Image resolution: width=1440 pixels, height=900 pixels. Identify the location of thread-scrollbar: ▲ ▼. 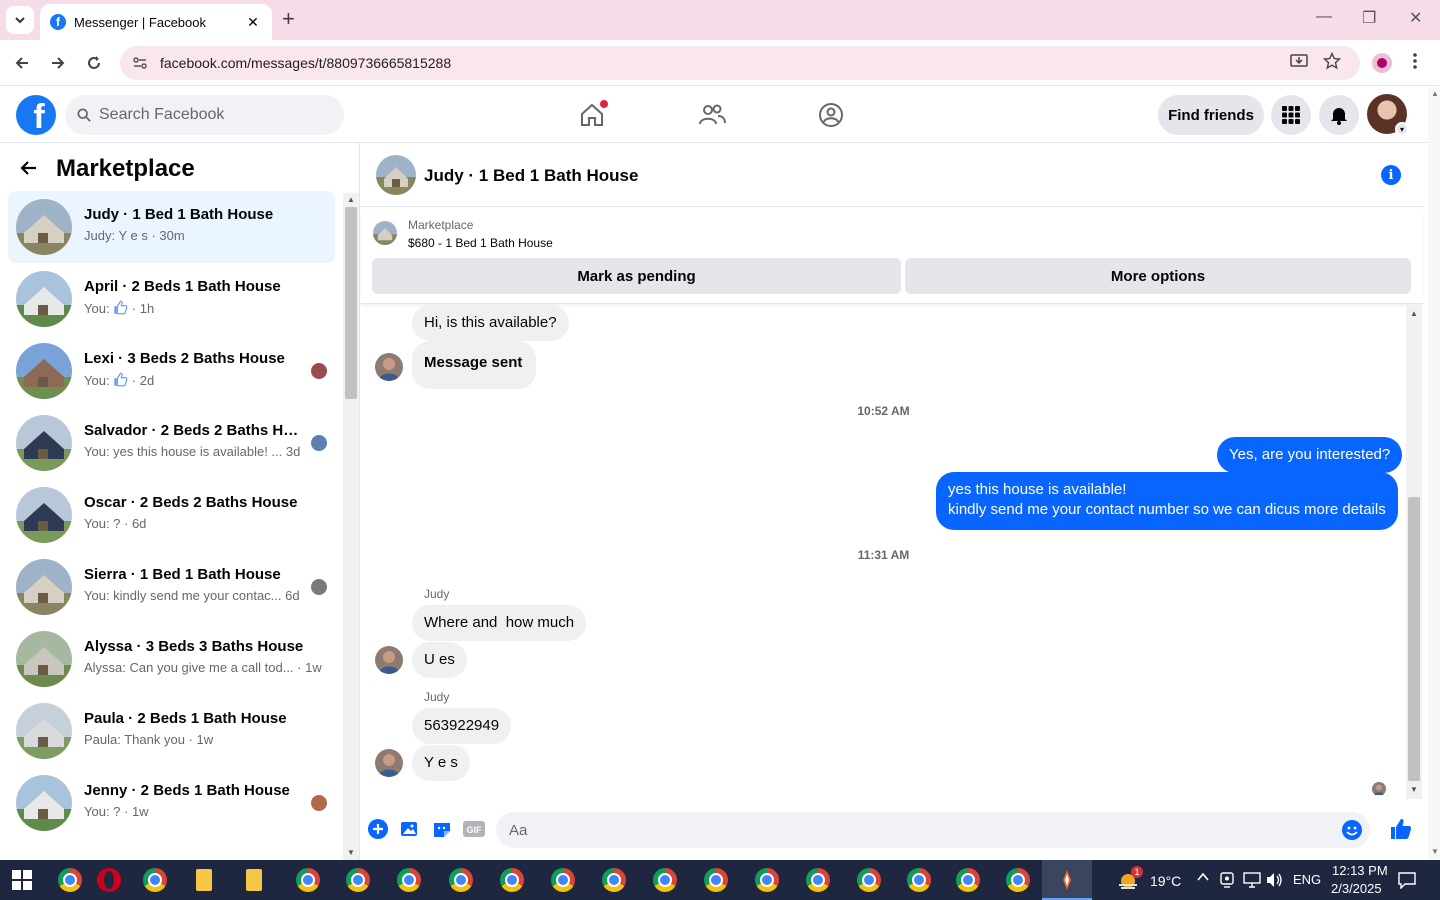
(1414, 552).